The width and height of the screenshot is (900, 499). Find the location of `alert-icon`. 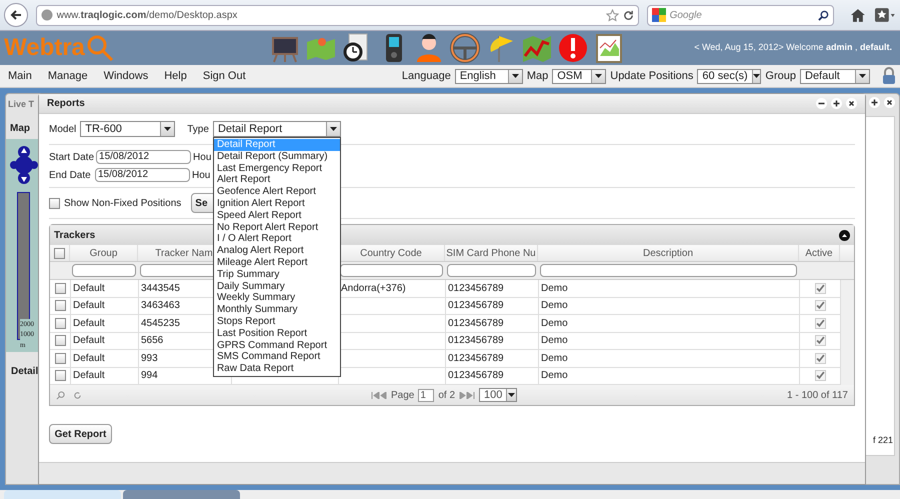

alert-icon is located at coordinates (573, 48).